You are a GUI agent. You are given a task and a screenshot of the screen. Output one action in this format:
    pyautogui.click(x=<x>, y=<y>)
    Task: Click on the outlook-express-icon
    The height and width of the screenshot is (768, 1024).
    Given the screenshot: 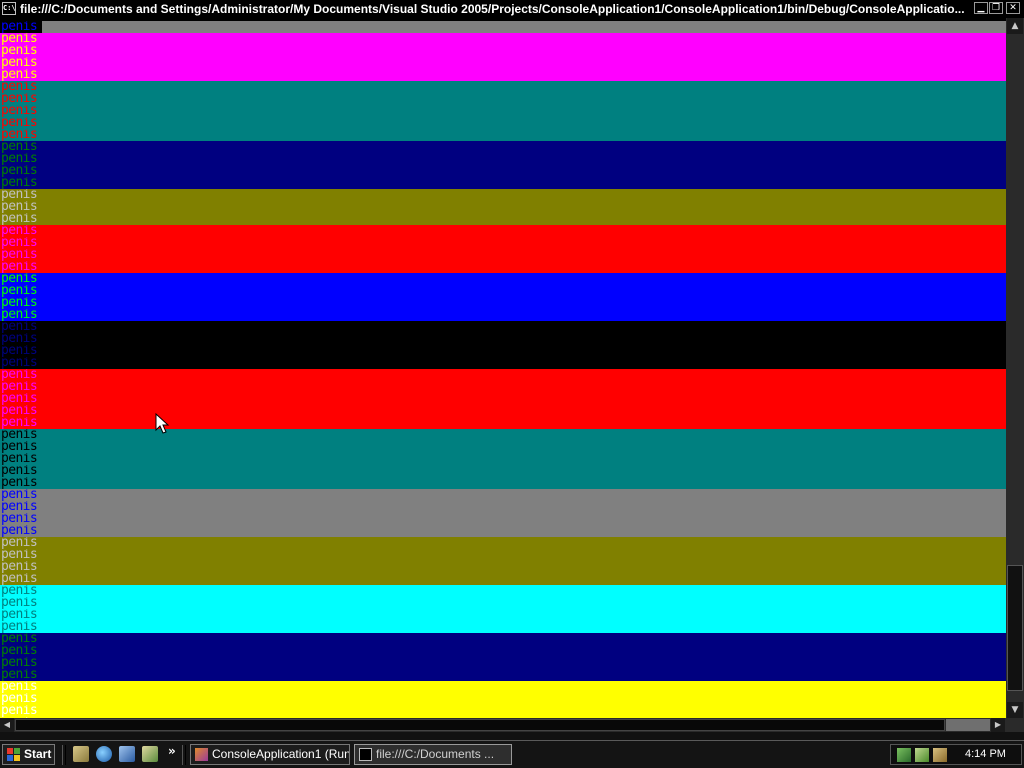 What is the action you would take?
    pyautogui.click(x=127, y=754)
    